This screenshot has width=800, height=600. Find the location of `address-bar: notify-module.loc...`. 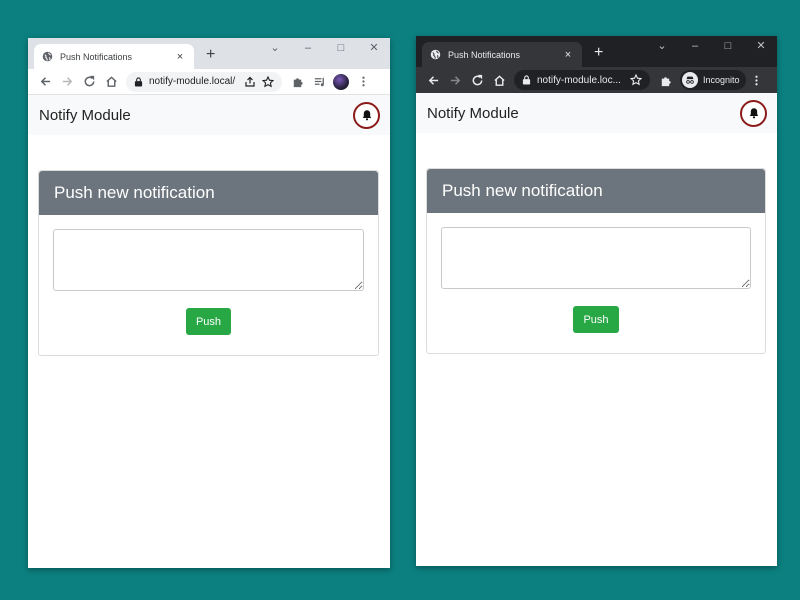

address-bar: notify-module.loc... is located at coordinates (582, 80).